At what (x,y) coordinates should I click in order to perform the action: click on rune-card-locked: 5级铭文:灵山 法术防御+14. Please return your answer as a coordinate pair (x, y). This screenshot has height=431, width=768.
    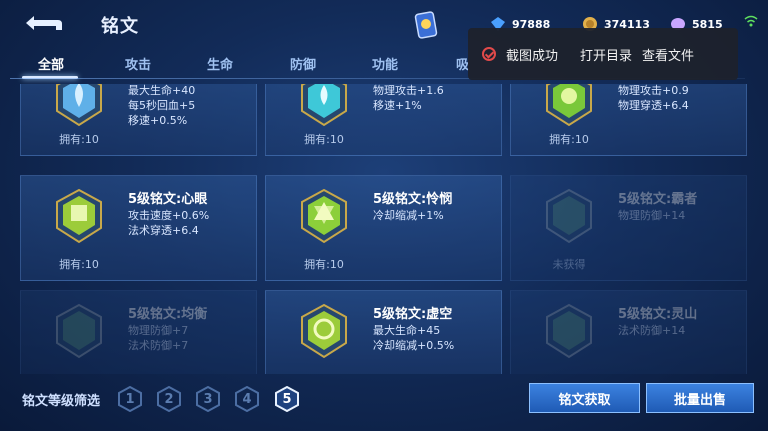
    Looking at the image, I should click on (628, 332).